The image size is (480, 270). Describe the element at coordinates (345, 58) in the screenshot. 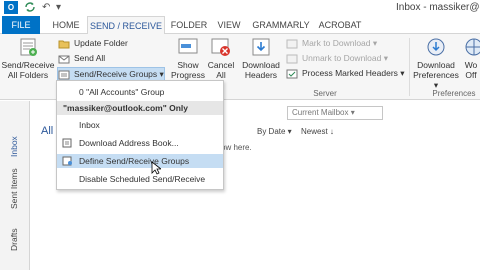

I see `unmark-to-download-label: Unmark to Download ▾` at that location.